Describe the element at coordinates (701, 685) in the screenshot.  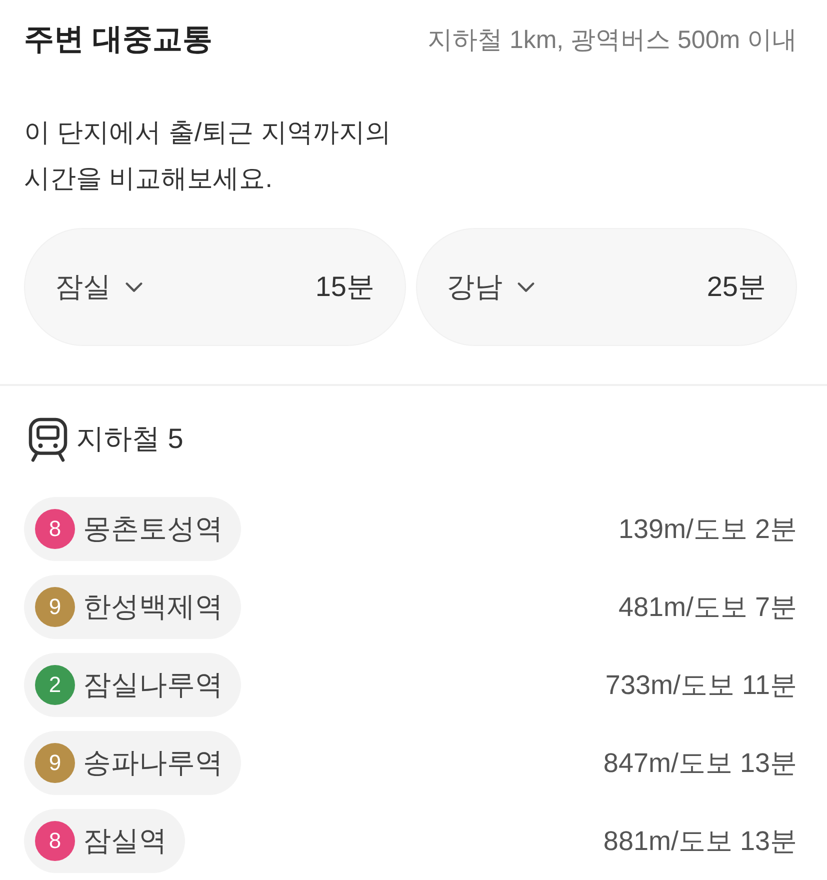
I see `walking-distance: 733m/도보 11분` at that location.